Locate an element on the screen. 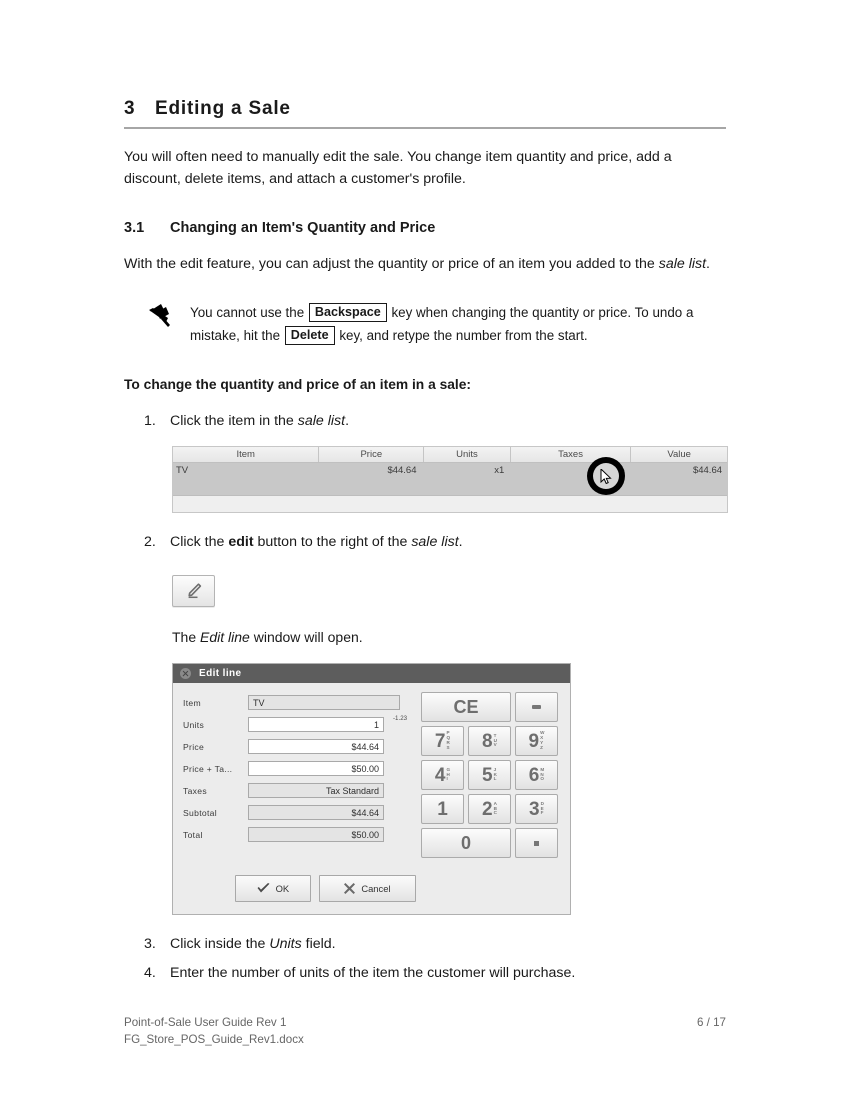 This screenshot has height=1100, width=850. key-6-letters: MNO is located at coordinates (542, 774).